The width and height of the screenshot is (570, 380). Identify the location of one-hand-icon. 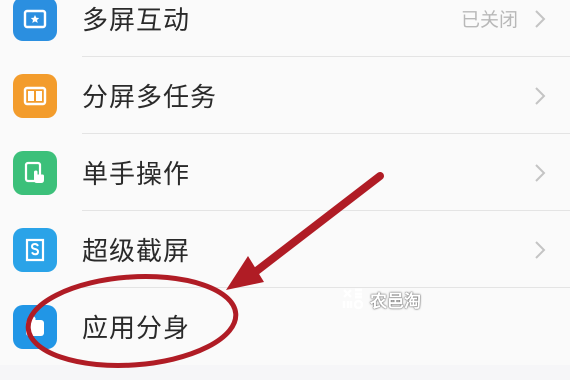
(35, 172).